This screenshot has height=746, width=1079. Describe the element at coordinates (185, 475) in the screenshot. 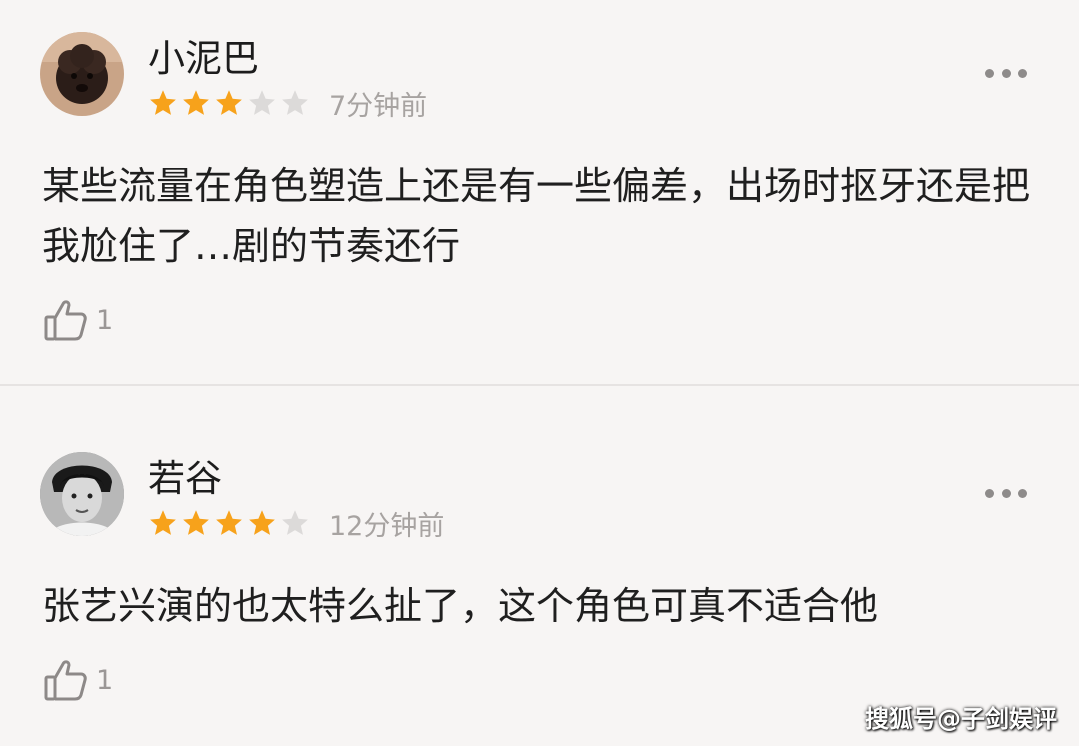

I see `username: 若谷` at that location.